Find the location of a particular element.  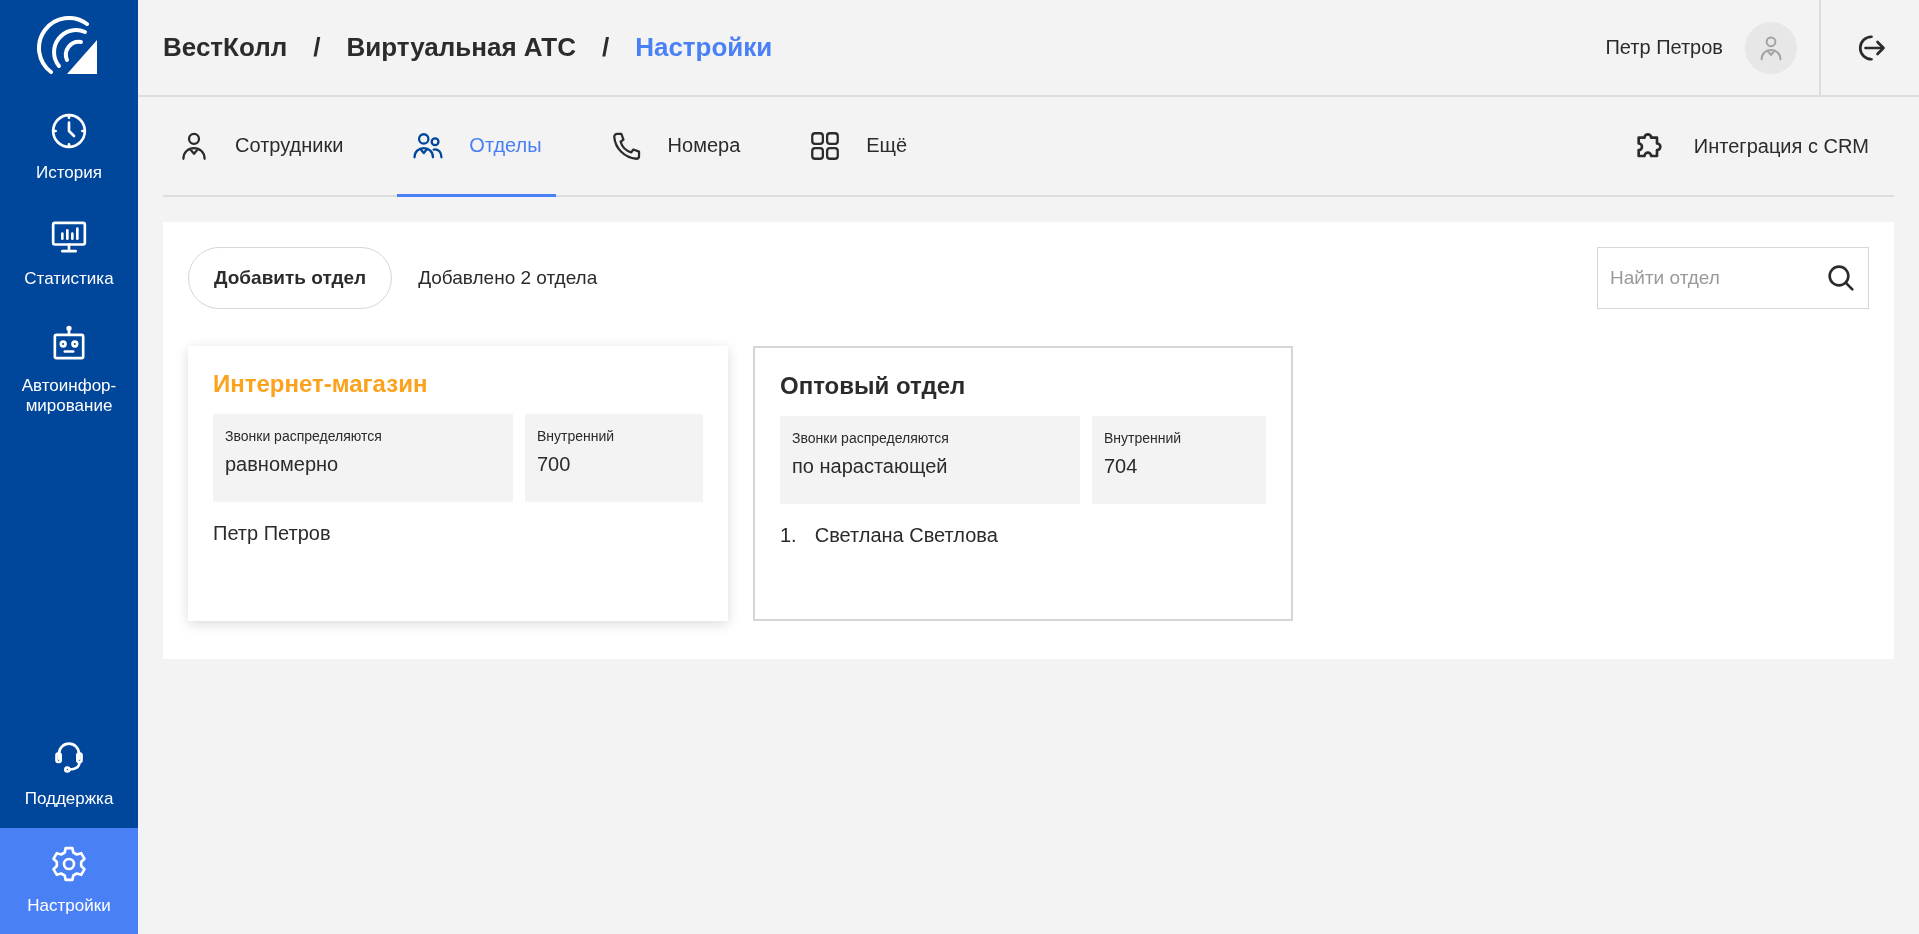

department-card: Оптовый отдел Звонки распределяются по нарастающей Внутренний 704 1. Светлана Светлова is located at coordinates (1023, 483).